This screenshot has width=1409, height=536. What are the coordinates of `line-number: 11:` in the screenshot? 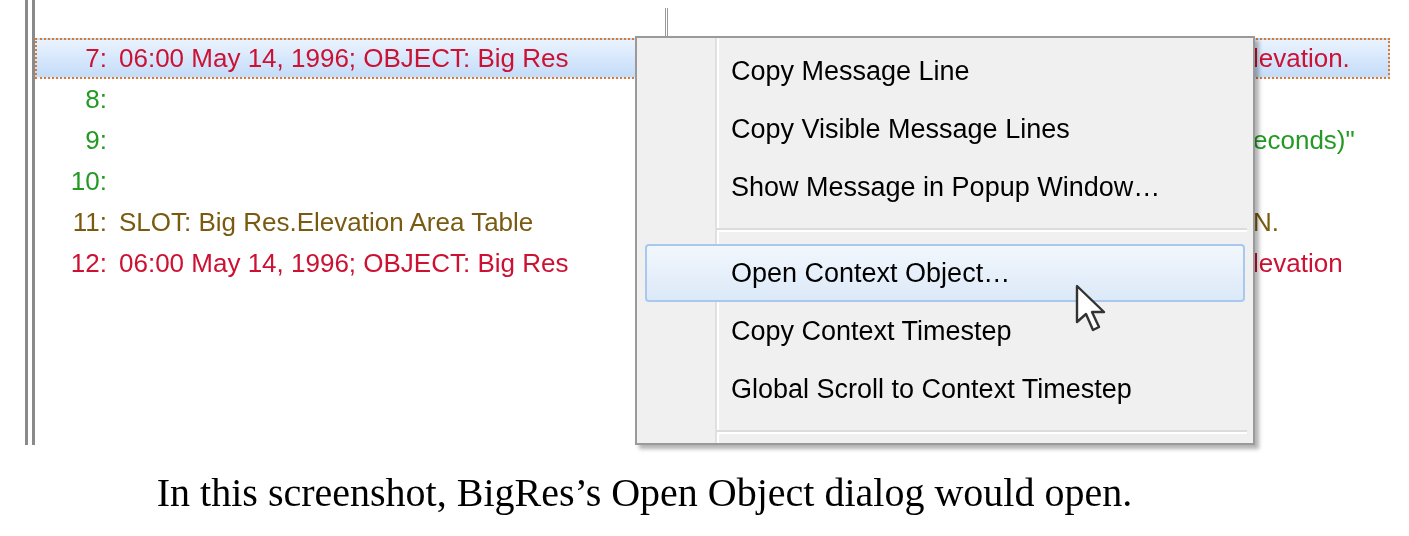 It's located at (89, 222).